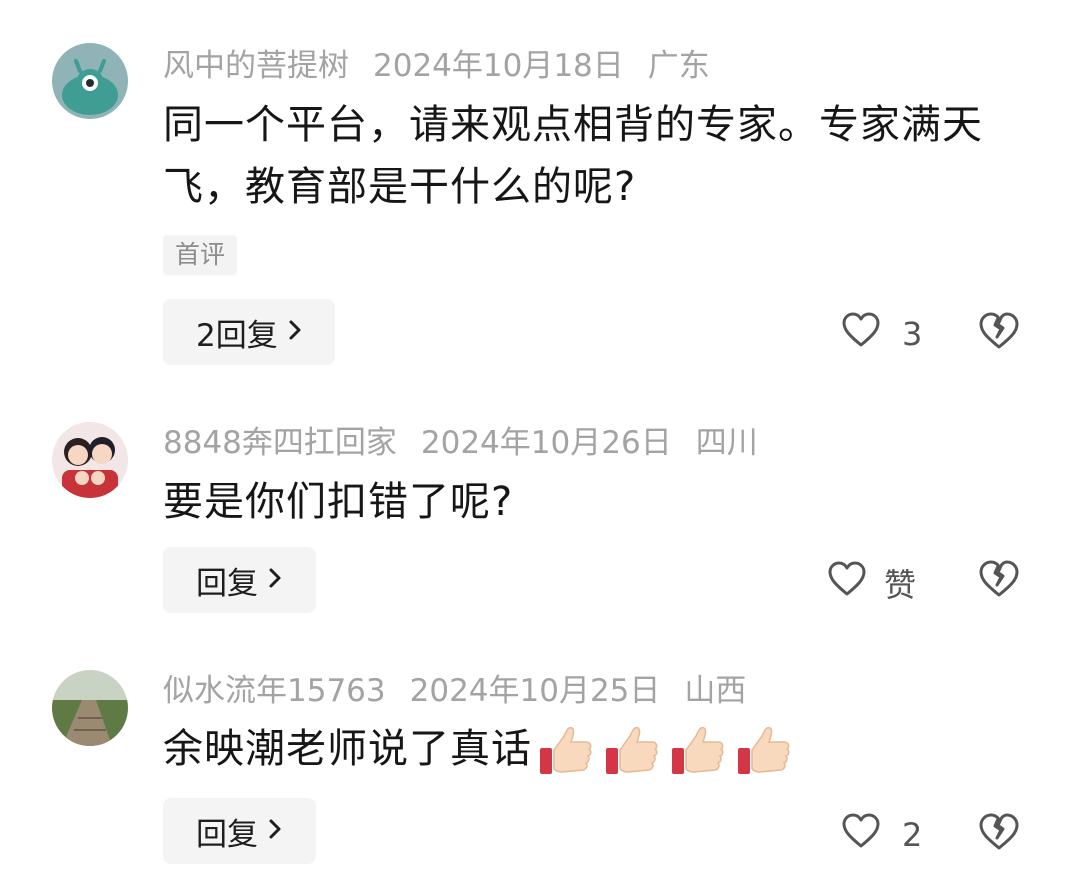 This screenshot has width=1080, height=876. I want to click on comment-region: 广东, so click(678, 66).